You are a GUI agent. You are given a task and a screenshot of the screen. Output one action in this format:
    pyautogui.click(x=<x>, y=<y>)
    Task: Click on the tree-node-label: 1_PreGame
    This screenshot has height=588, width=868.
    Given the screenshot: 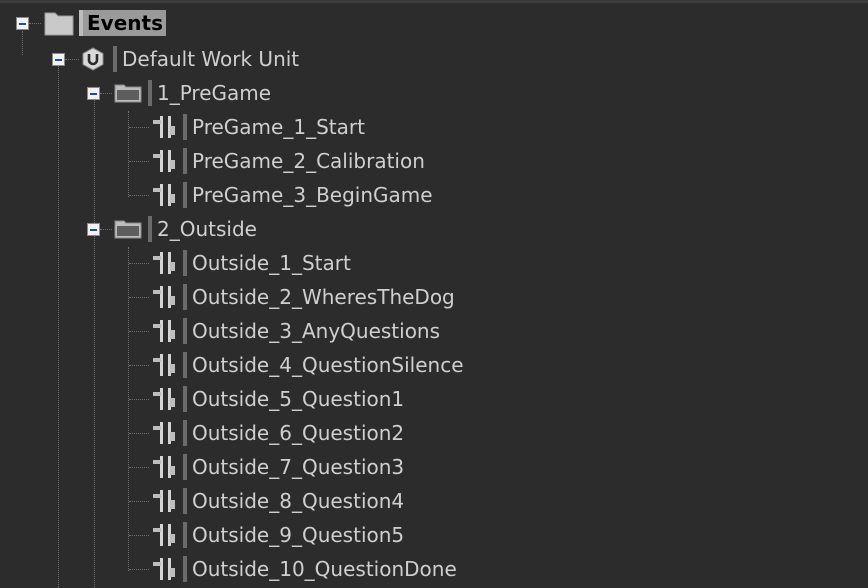 What is the action you would take?
    pyautogui.click(x=211, y=93)
    